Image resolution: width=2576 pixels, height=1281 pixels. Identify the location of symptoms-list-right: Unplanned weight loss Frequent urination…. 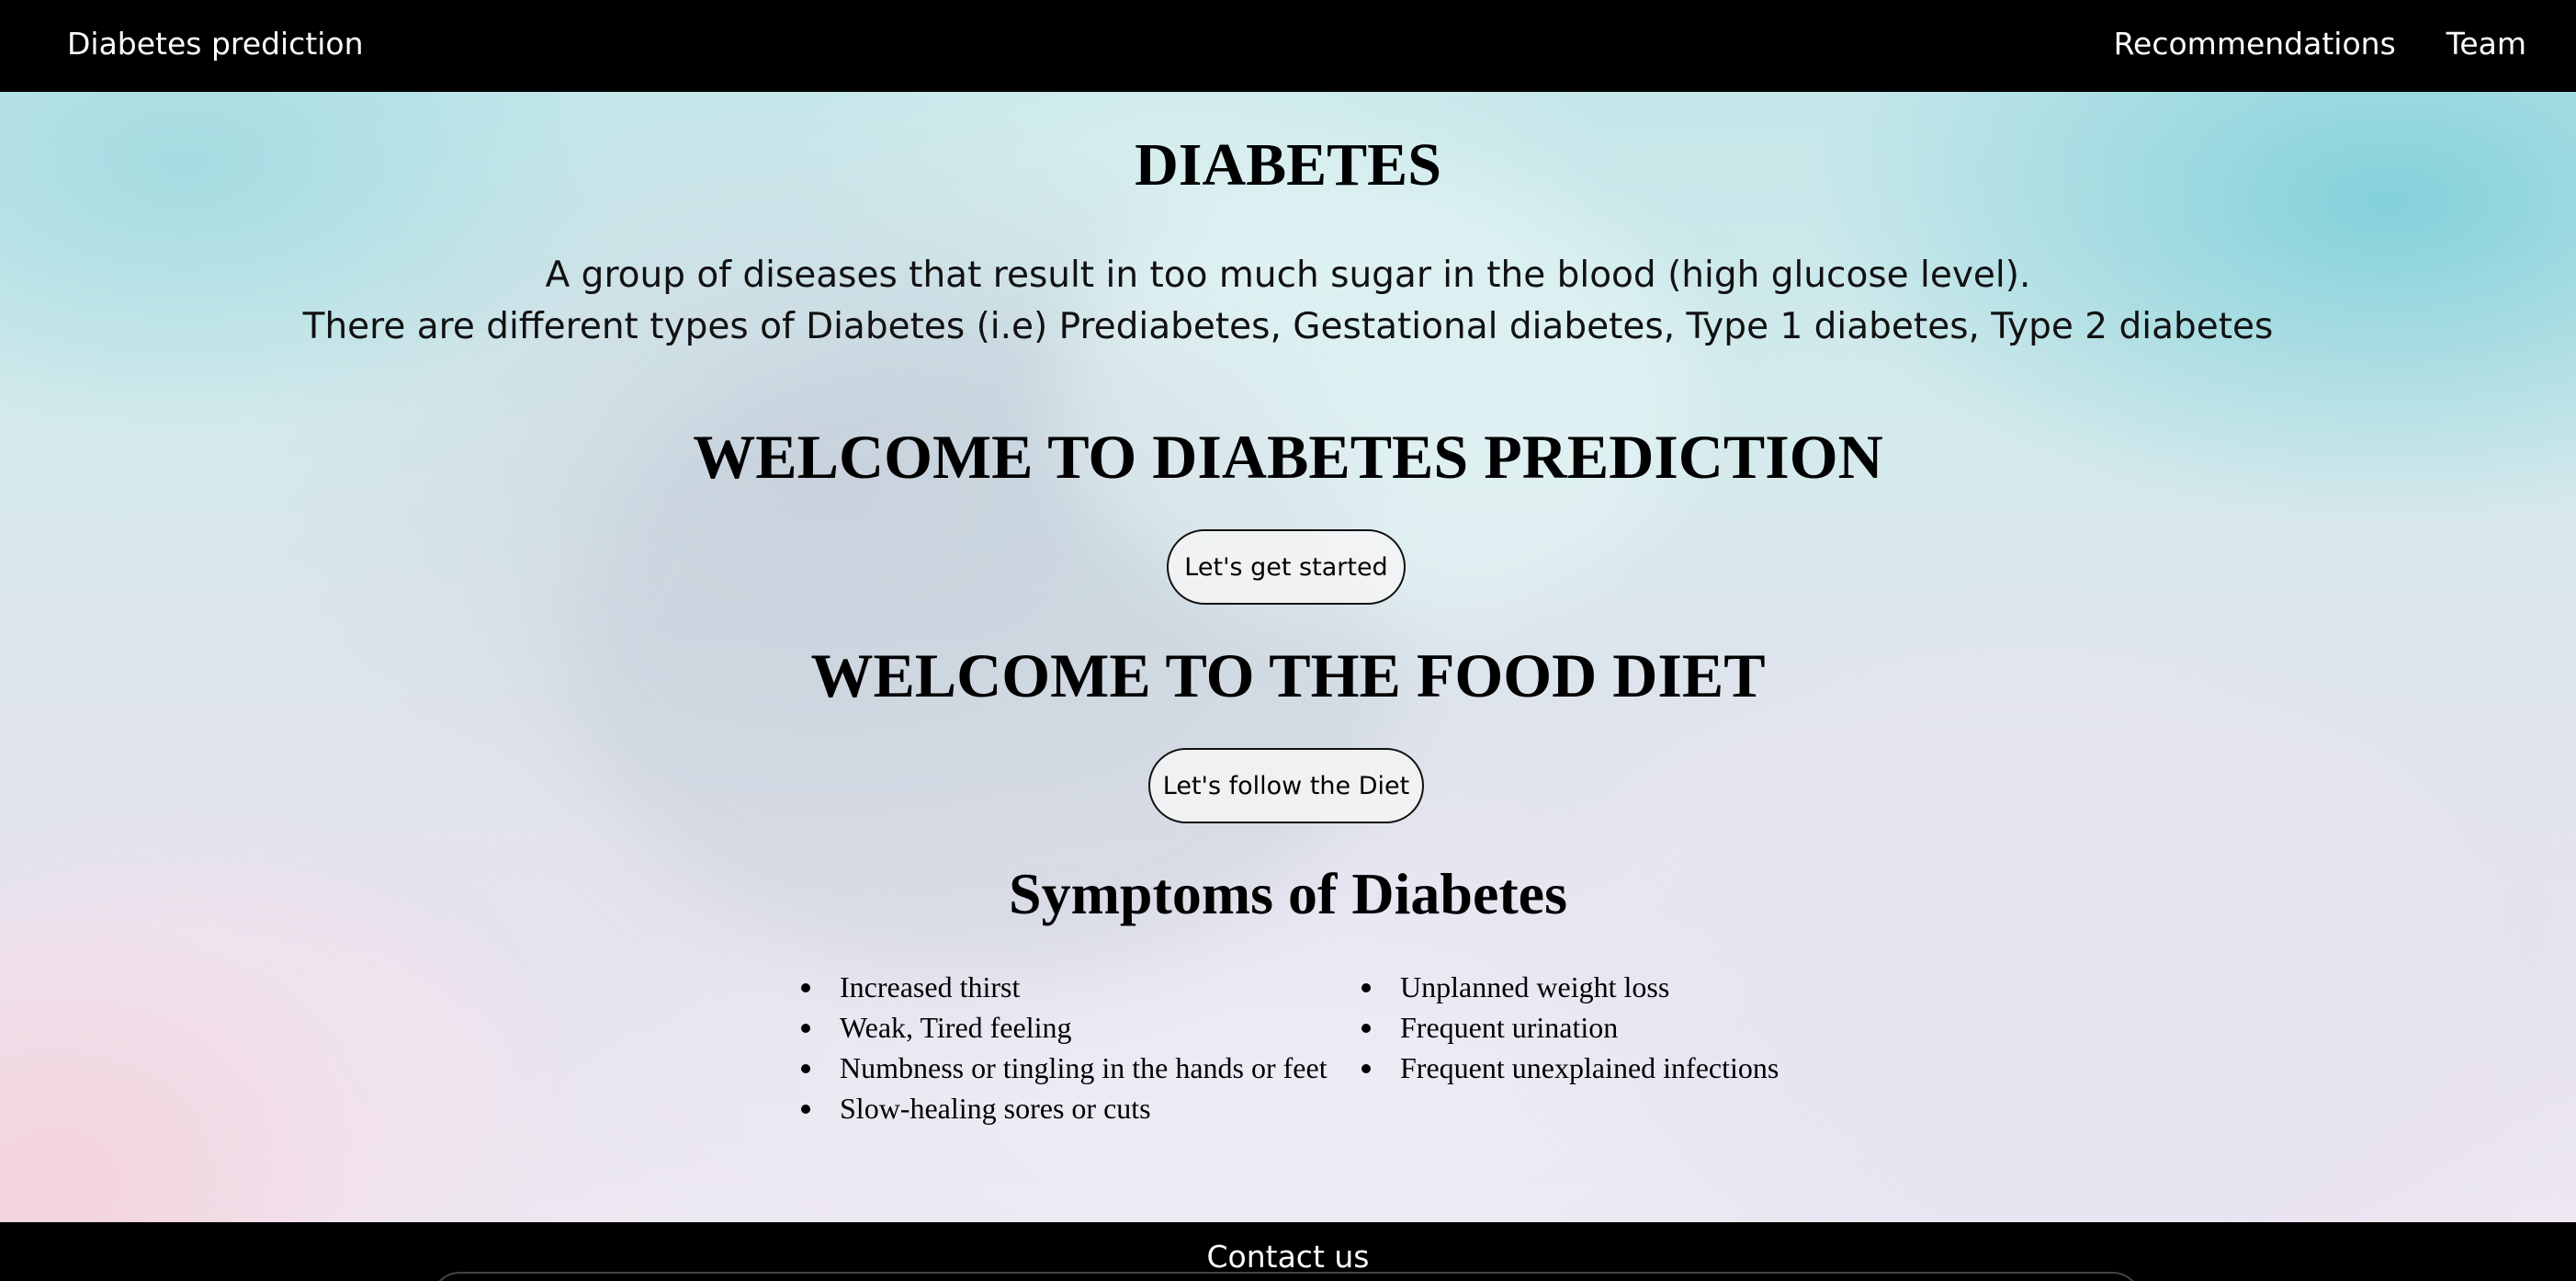
(1570, 1027).